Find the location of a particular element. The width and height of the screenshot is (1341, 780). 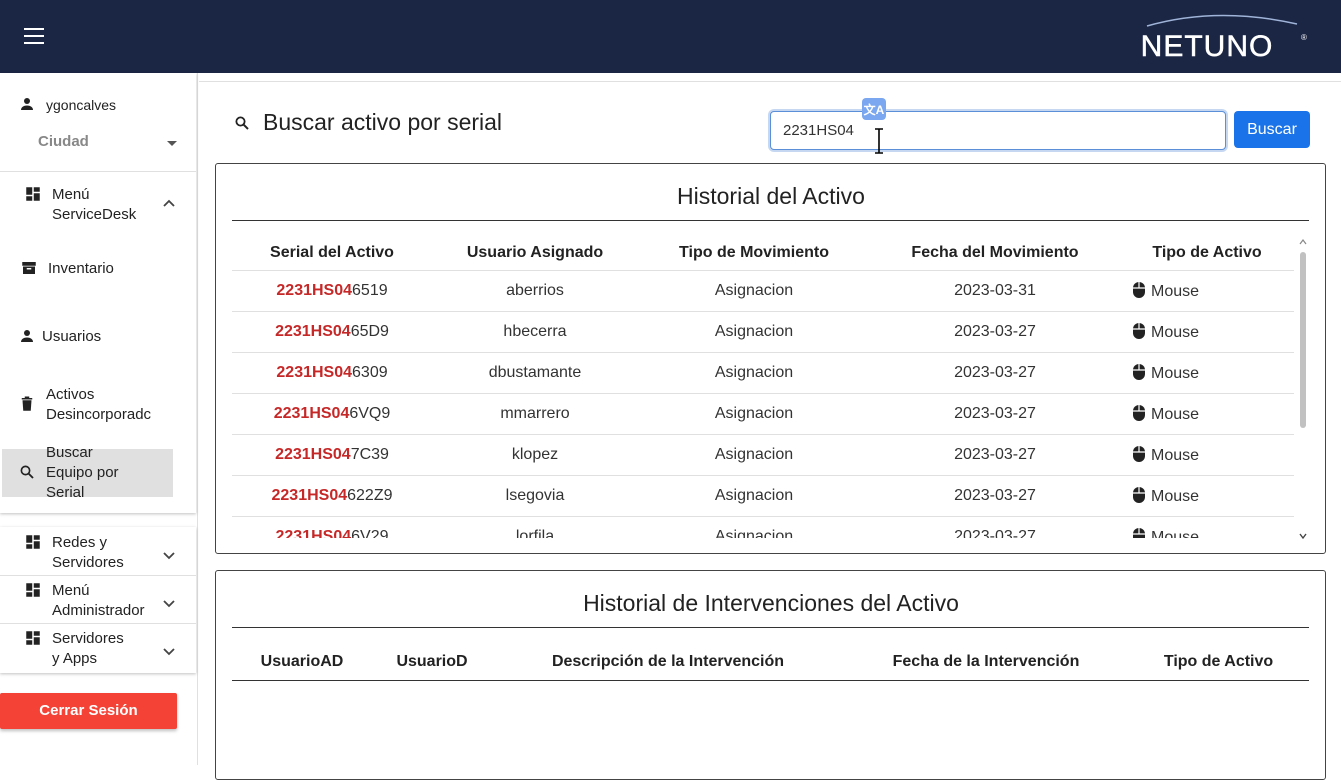

sidebar-group-redes: Redes y Servidores is located at coordinates (74, 553).